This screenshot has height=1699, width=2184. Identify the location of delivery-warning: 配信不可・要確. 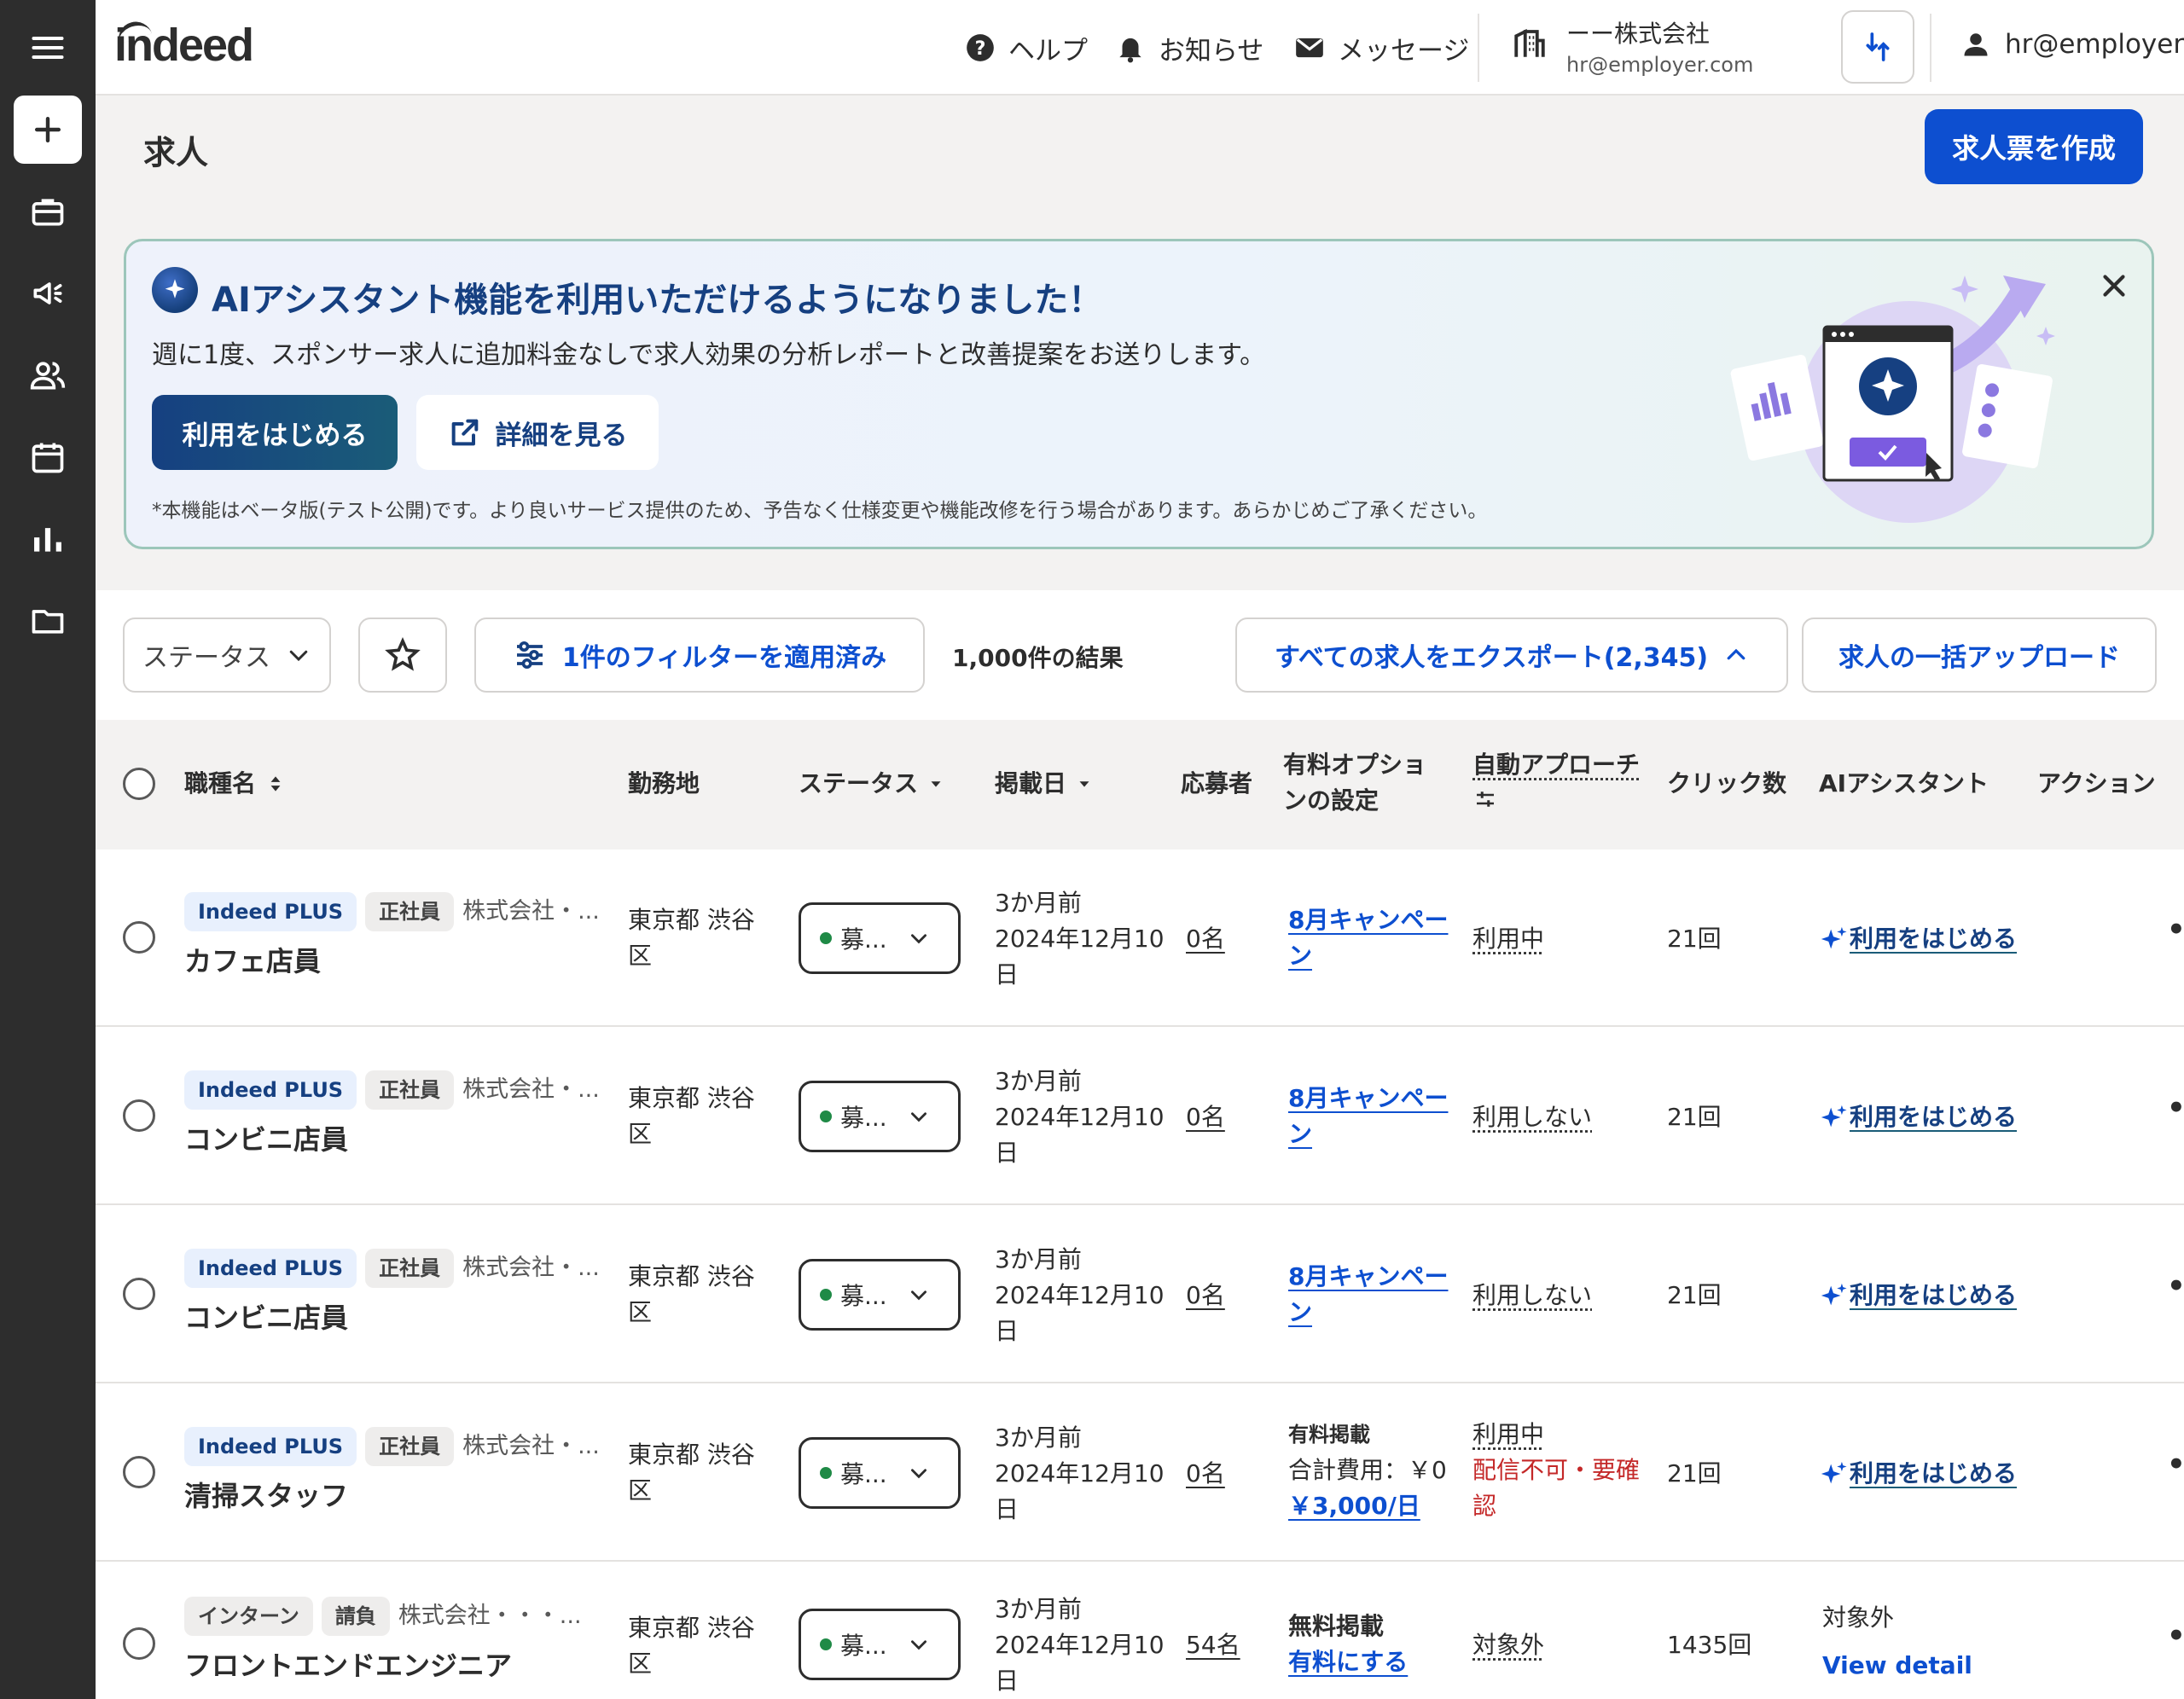
(1556, 1470).